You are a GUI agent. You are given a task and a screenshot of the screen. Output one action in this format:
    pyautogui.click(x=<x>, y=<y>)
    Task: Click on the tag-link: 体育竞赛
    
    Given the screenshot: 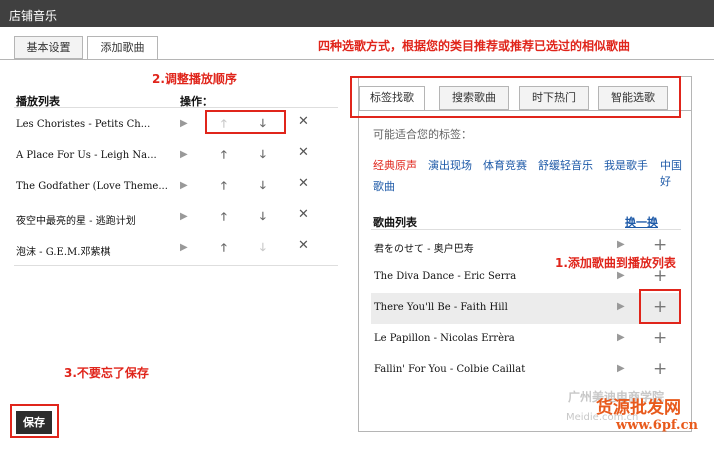 What is the action you would take?
    pyautogui.click(x=505, y=165)
    